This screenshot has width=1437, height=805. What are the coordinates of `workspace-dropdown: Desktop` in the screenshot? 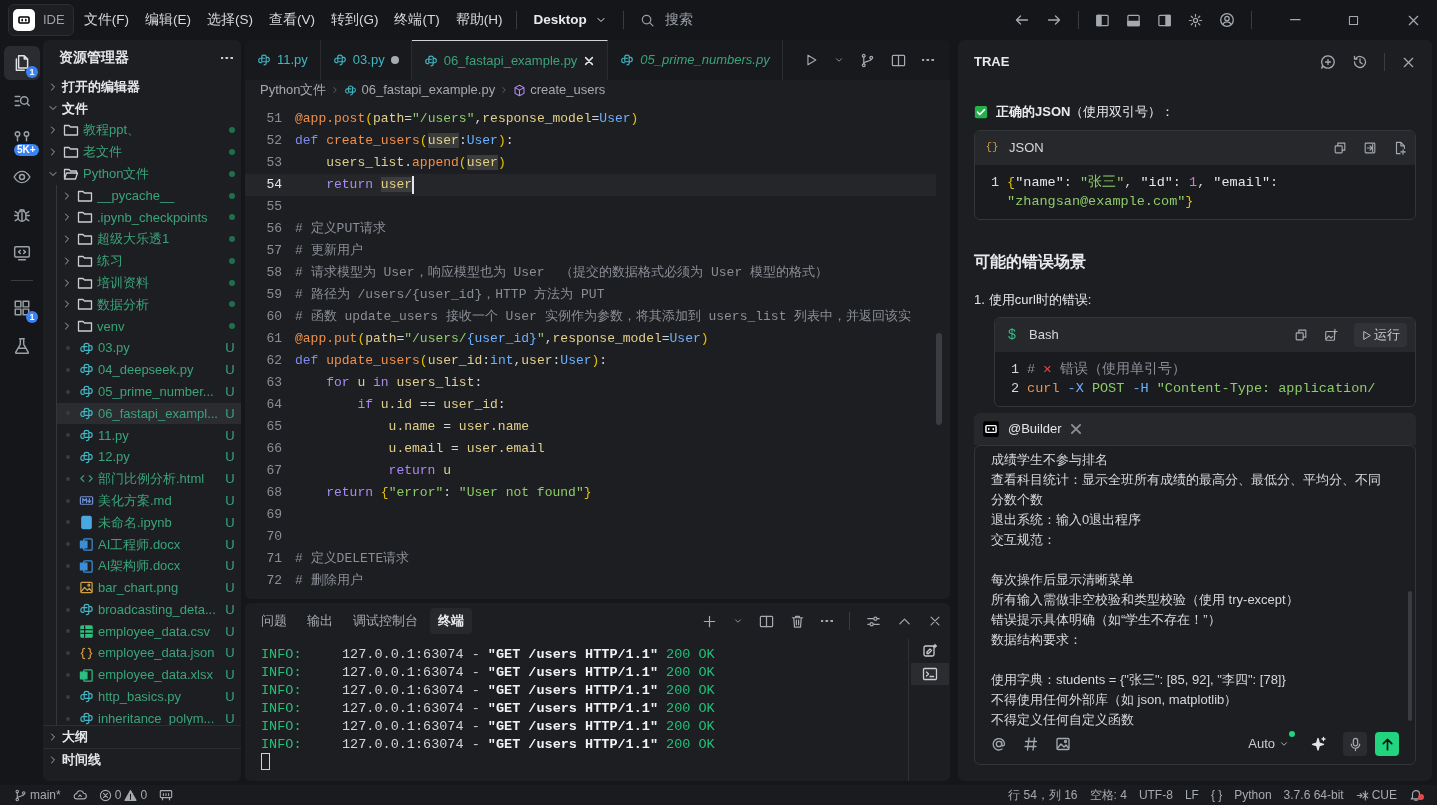 It's located at (570, 20).